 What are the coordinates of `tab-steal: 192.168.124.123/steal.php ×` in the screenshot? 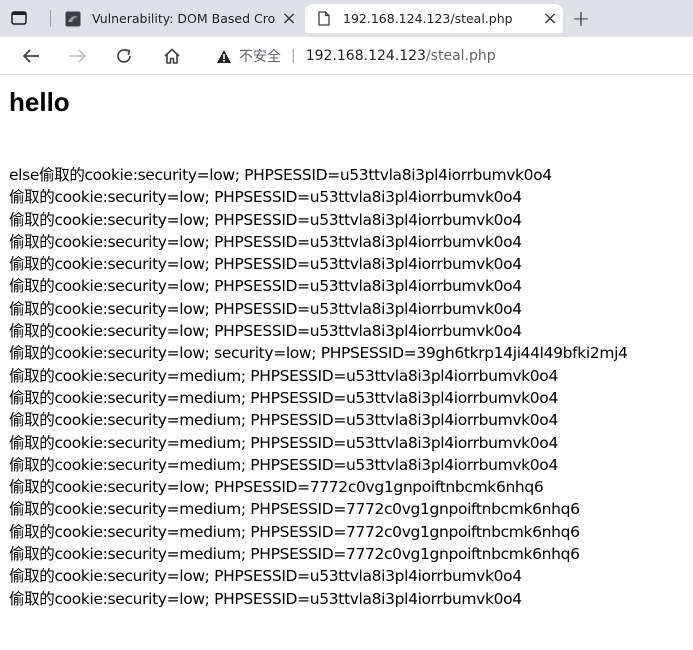 It's located at (434, 18).